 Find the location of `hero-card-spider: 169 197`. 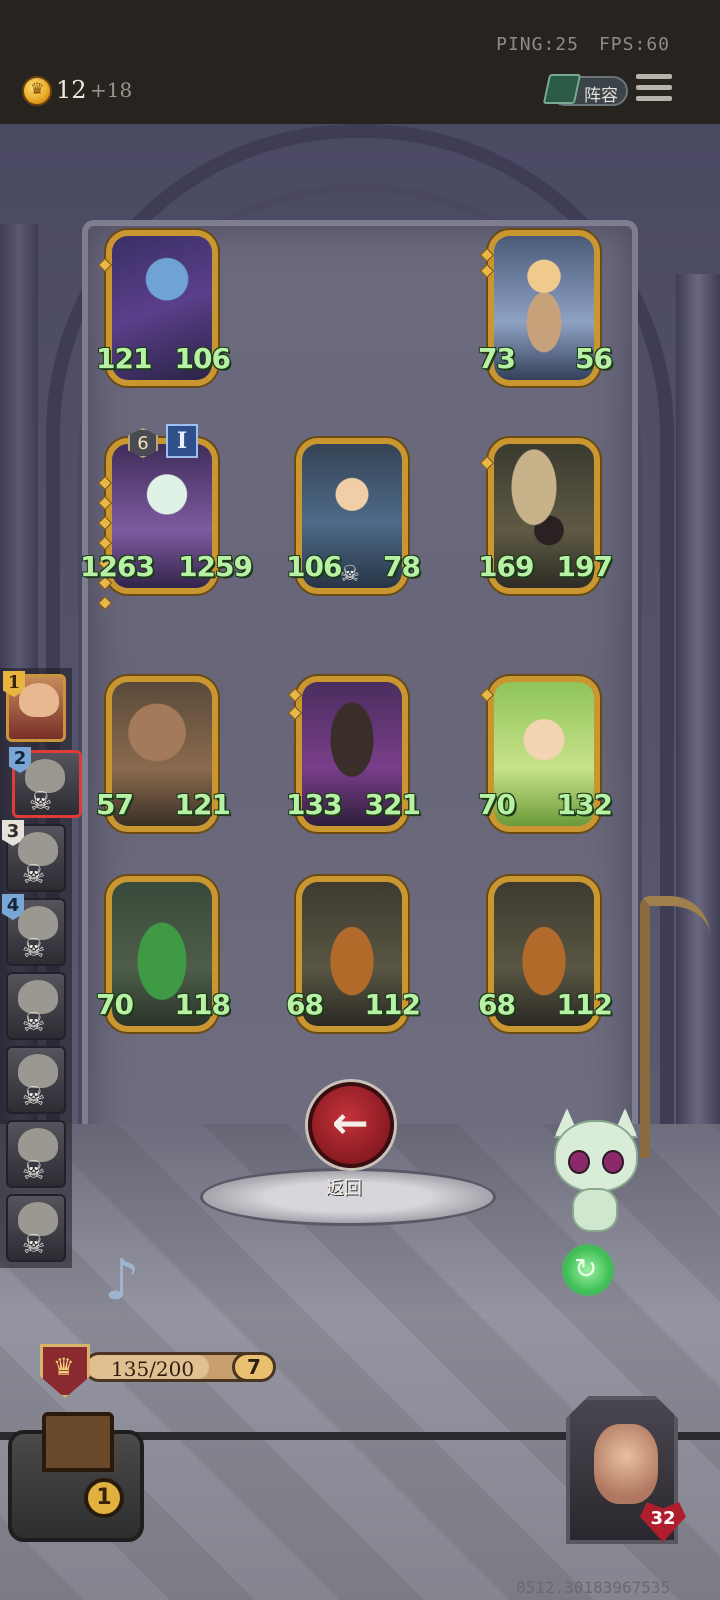

hero-card-spider: 169 197 is located at coordinates (545, 518).